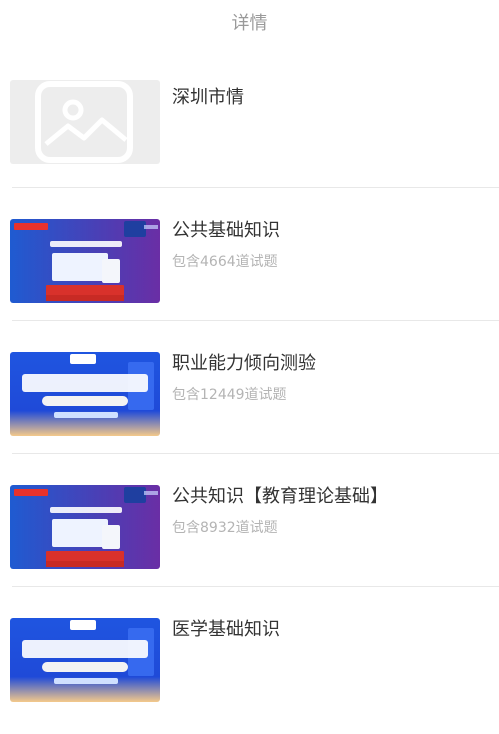  What do you see at coordinates (225, 262) in the screenshot?
I see `item-question-count: 包含4664道试题` at bounding box center [225, 262].